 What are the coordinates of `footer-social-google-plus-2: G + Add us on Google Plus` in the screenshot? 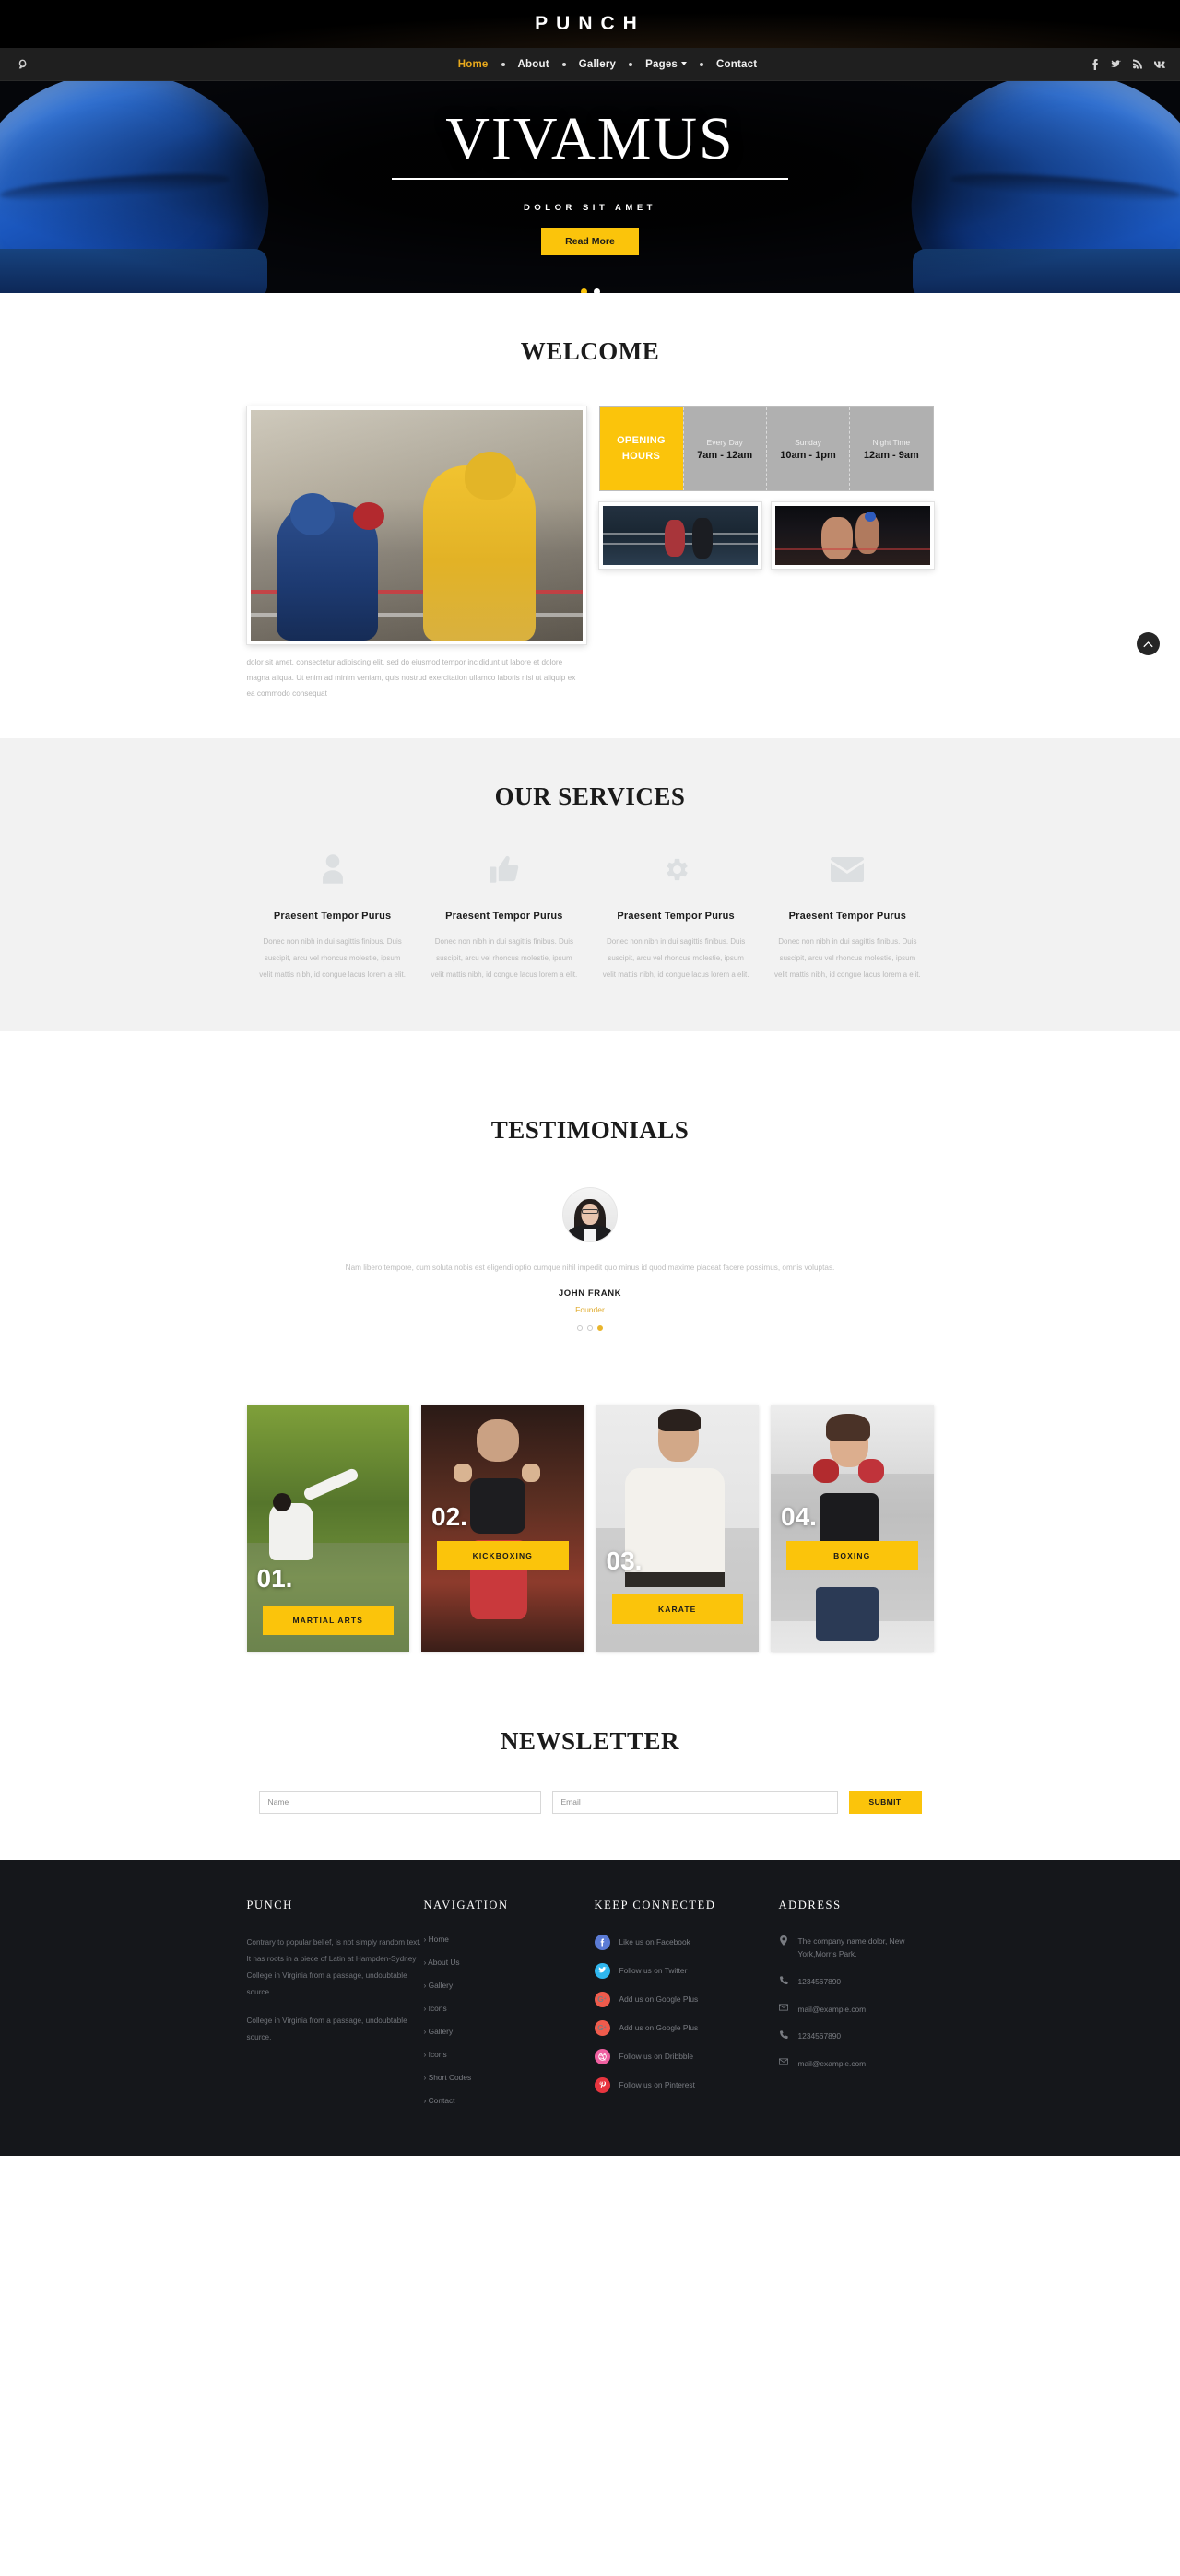 It's located at (686, 2028).